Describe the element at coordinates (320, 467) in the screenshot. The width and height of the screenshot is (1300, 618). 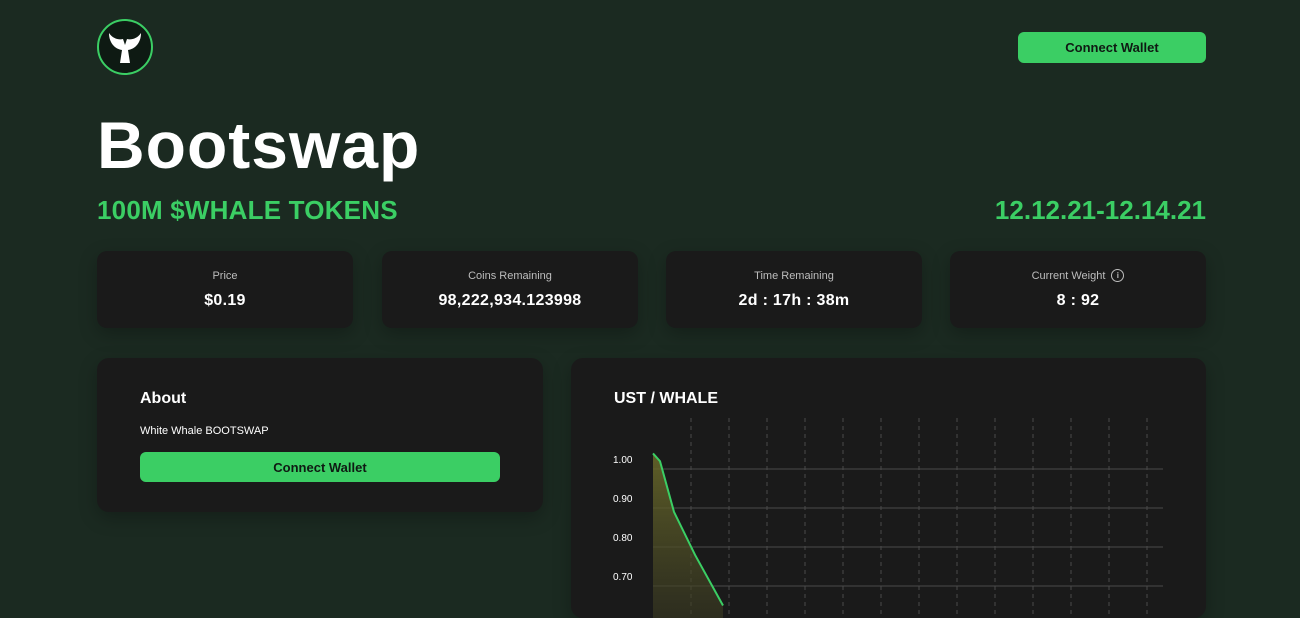
I see `about-connect-wallet-button: Connect Wallet` at that location.